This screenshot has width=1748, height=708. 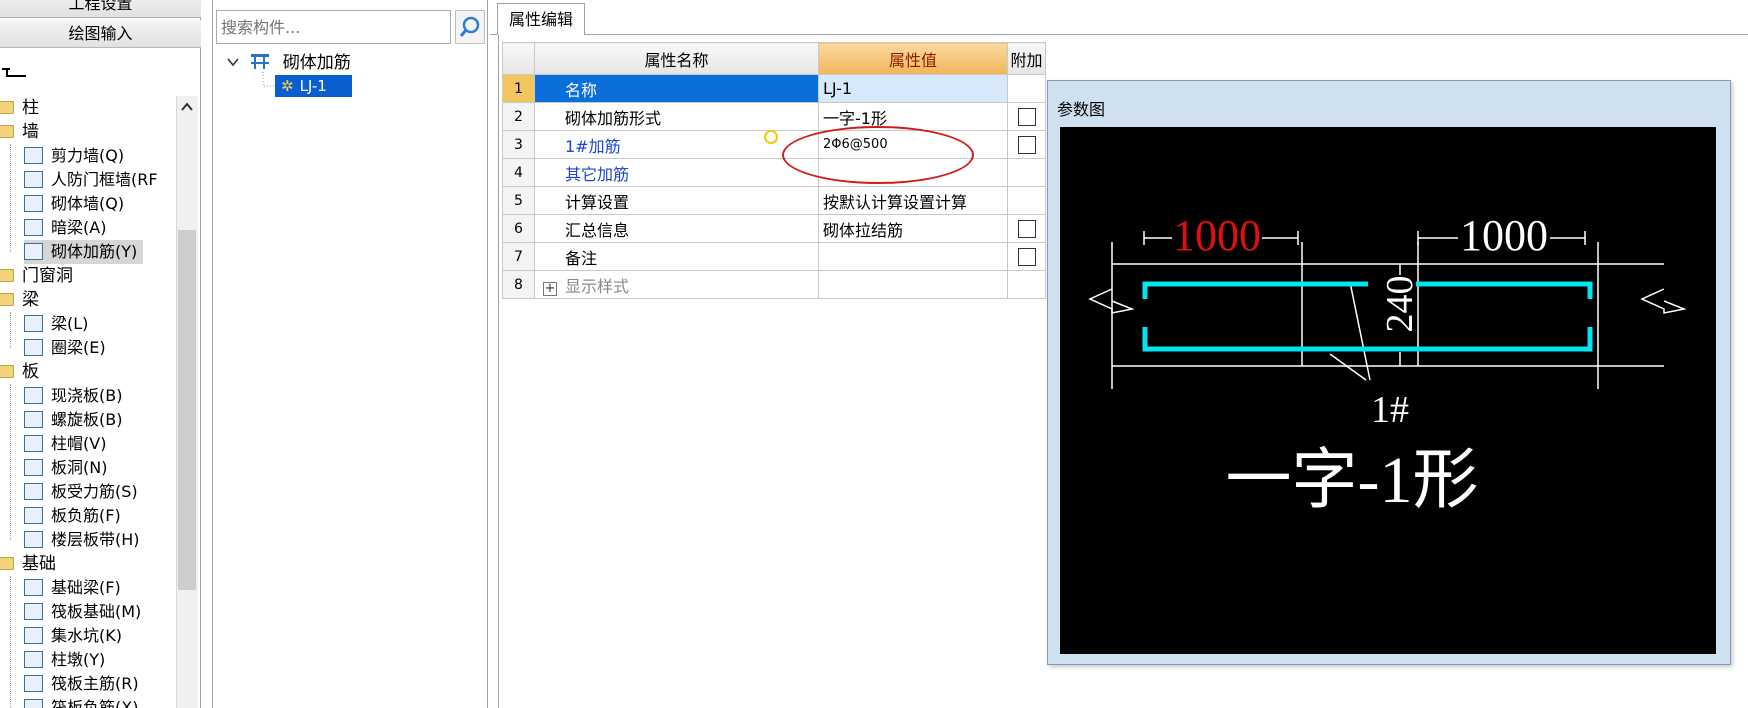 I want to click on category-1: 墙, so click(x=19, y=132).